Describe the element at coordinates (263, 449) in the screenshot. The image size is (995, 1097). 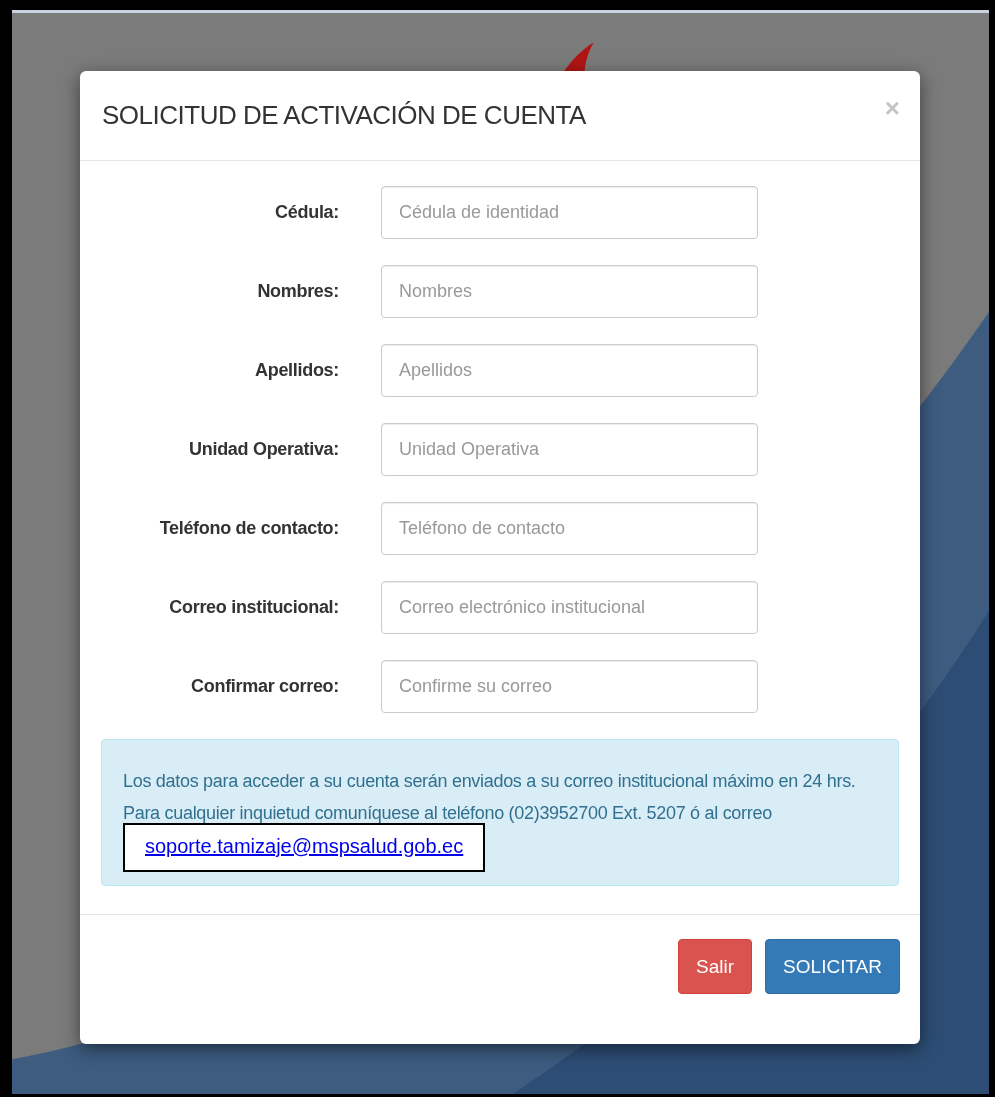
I see `field-label: Unidad Operativa:` at that location.